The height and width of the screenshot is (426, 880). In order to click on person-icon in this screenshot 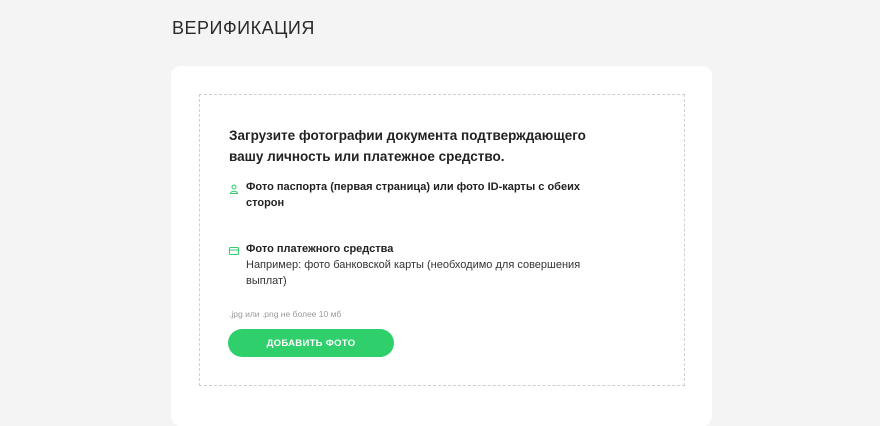, I will do `click(234, 187)`.